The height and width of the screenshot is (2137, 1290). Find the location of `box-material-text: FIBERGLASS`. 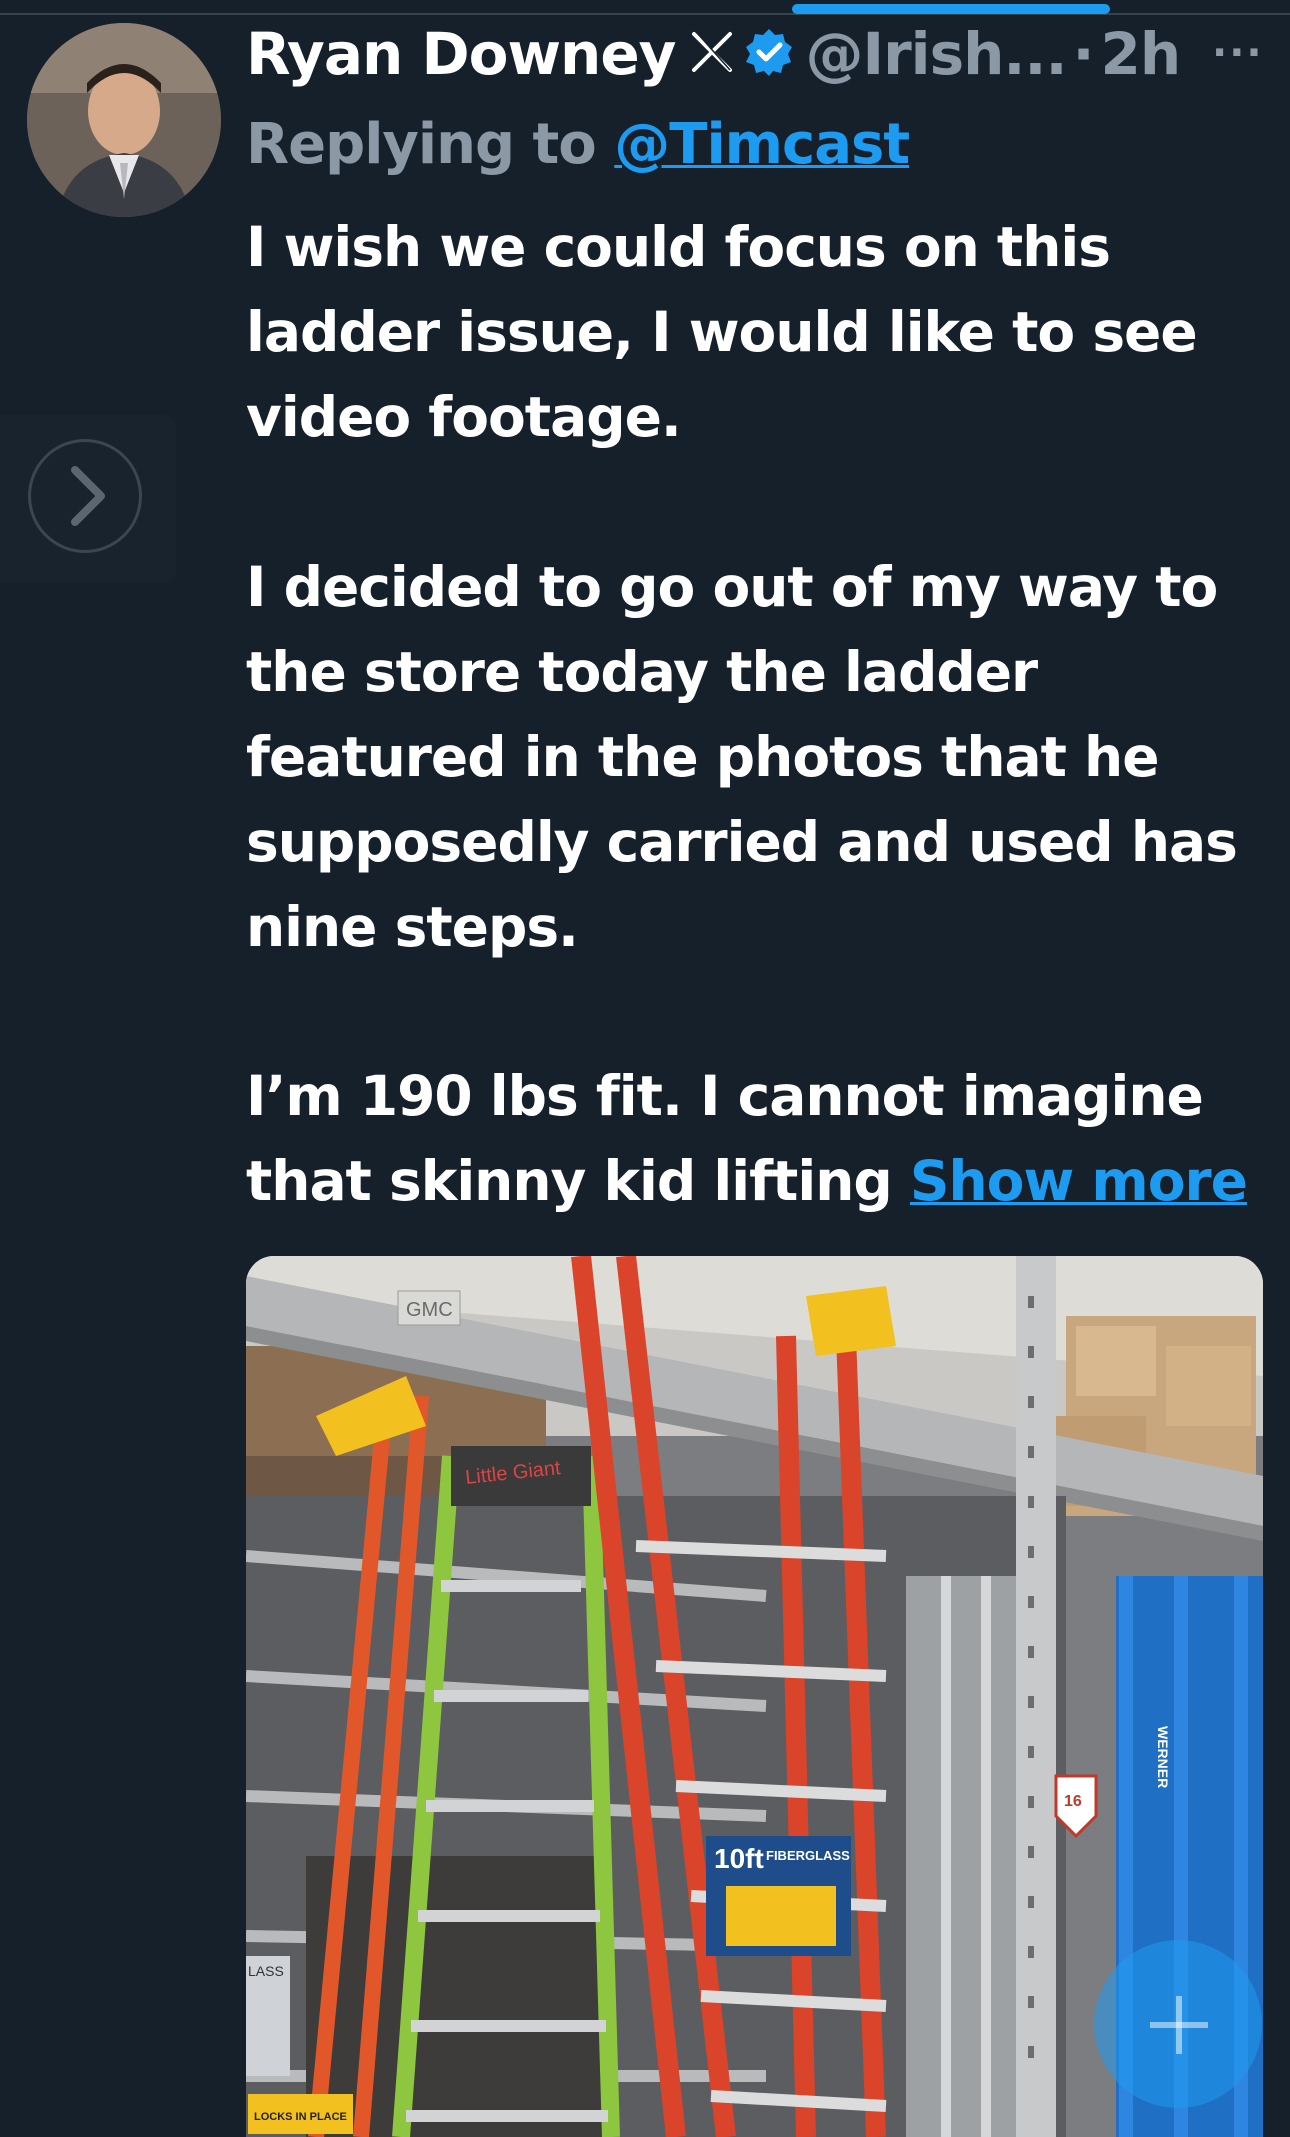

box-material-text: FIBERGLASS is located at coordinates (808, 1855).